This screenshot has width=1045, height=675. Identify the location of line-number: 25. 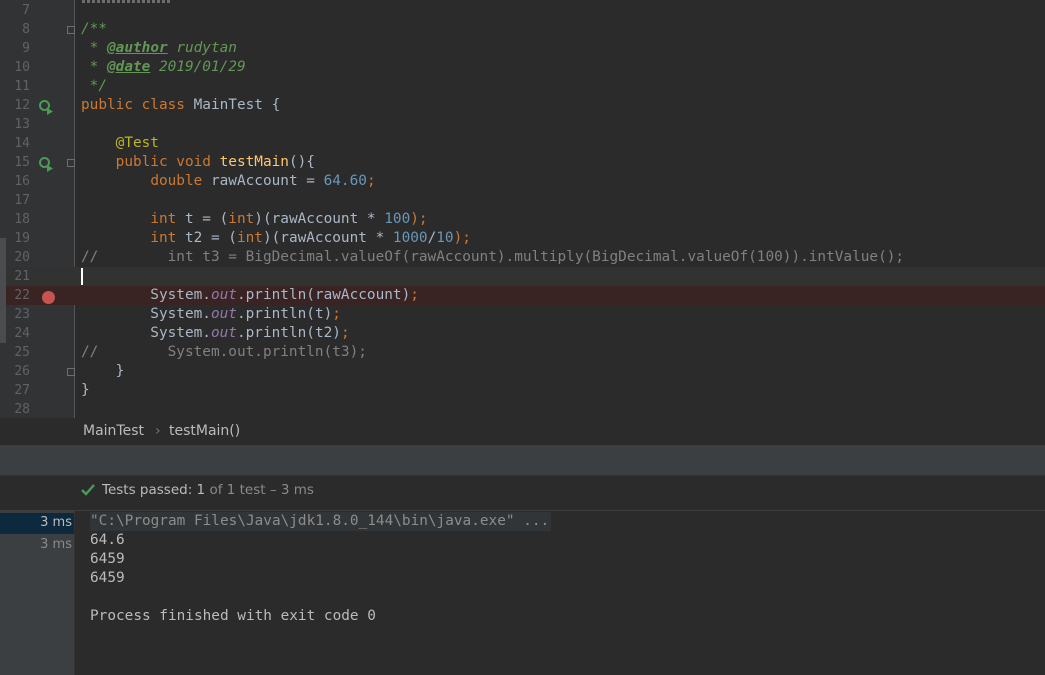
(22, 352).